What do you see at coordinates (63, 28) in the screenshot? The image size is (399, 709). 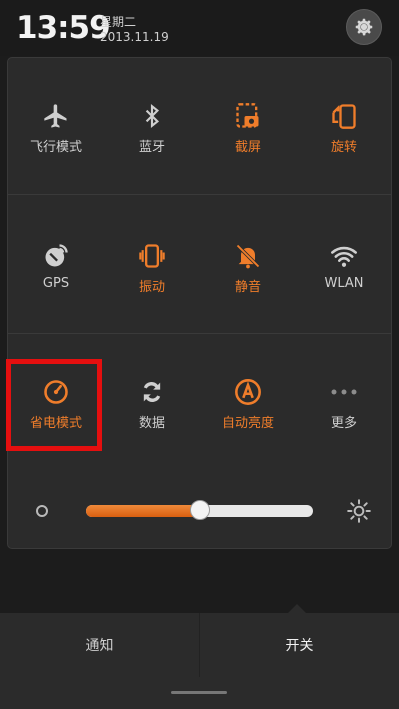 I see `clock-time: 13:59` at bounding box center [63, 28].